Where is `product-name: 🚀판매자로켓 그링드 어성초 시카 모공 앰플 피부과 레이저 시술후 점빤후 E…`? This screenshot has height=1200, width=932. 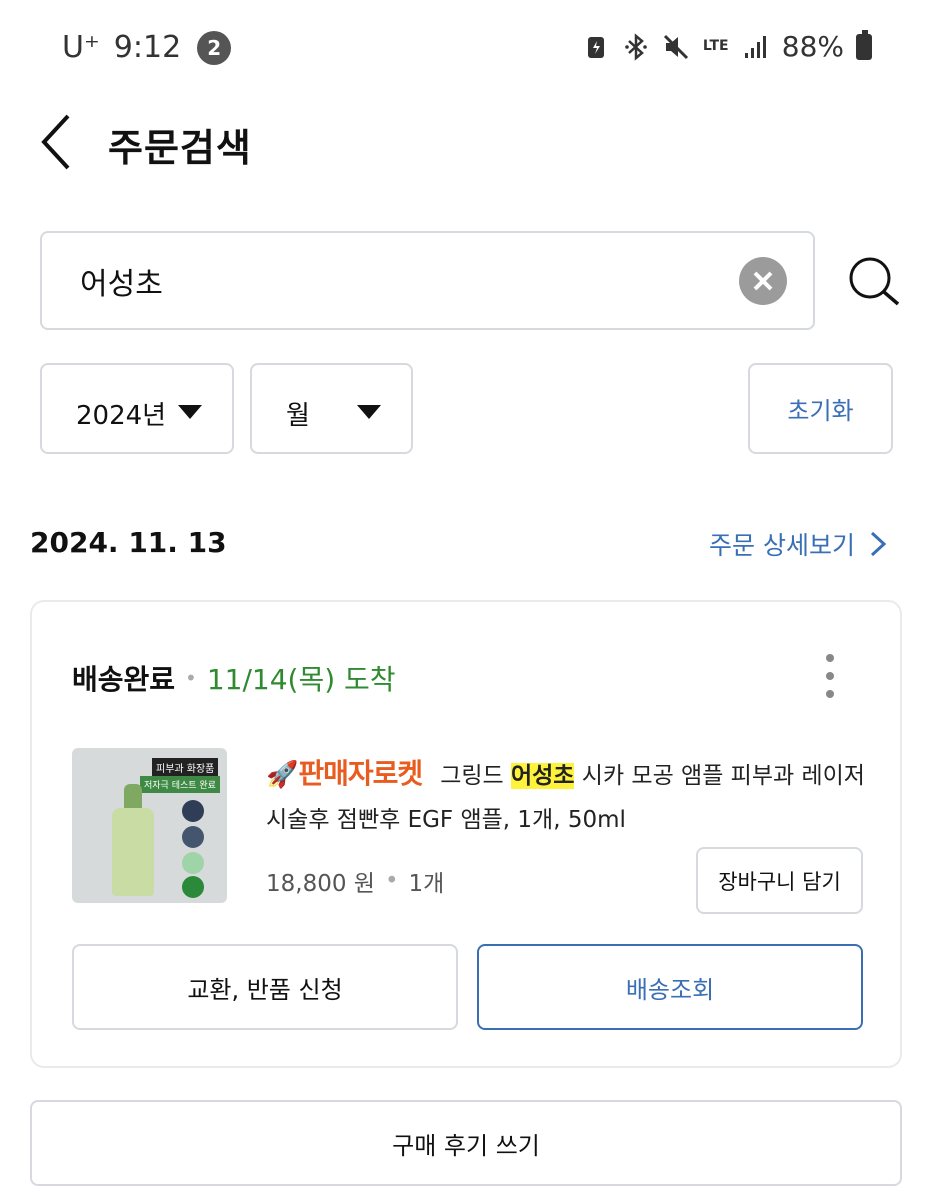 product-name: 🚀판매자로켓 그링드 어성초 시카 모공 앰플 피부과 레이저 시술후 점빤후 E… is located at coordinates (566, 797).